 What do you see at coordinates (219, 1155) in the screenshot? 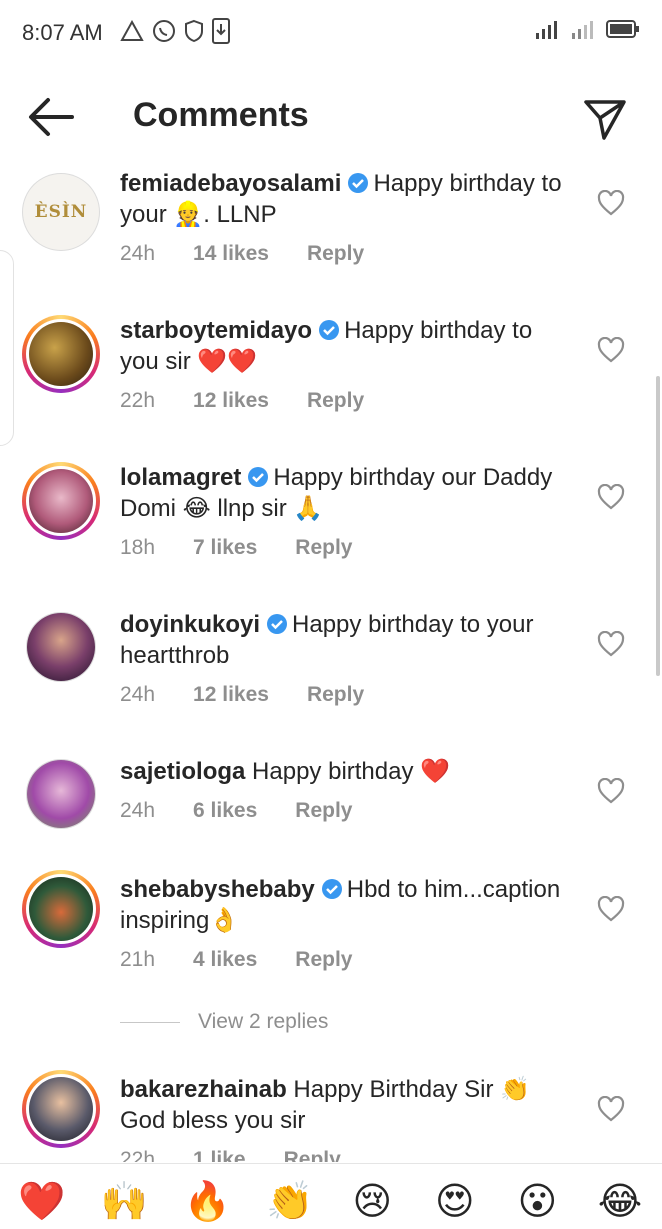
I see `comment-likes: 1 like` at bounding box center [219, 1155].